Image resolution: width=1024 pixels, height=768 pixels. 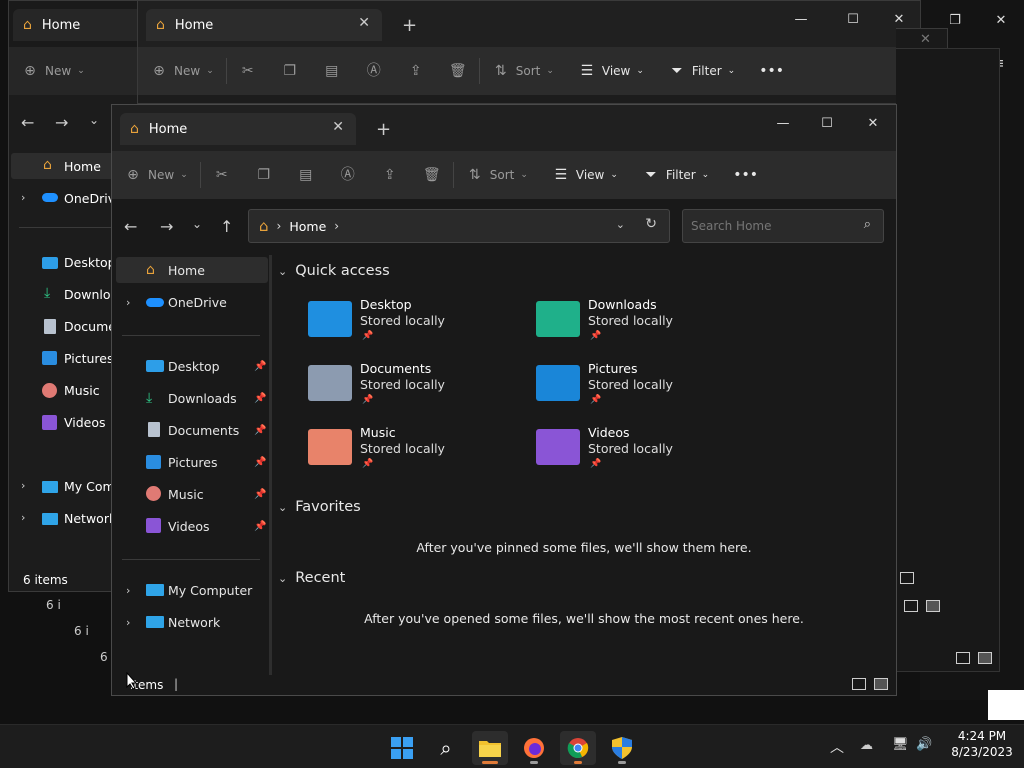 I want to click on details-view-toggle, so click(x=859, y=684).